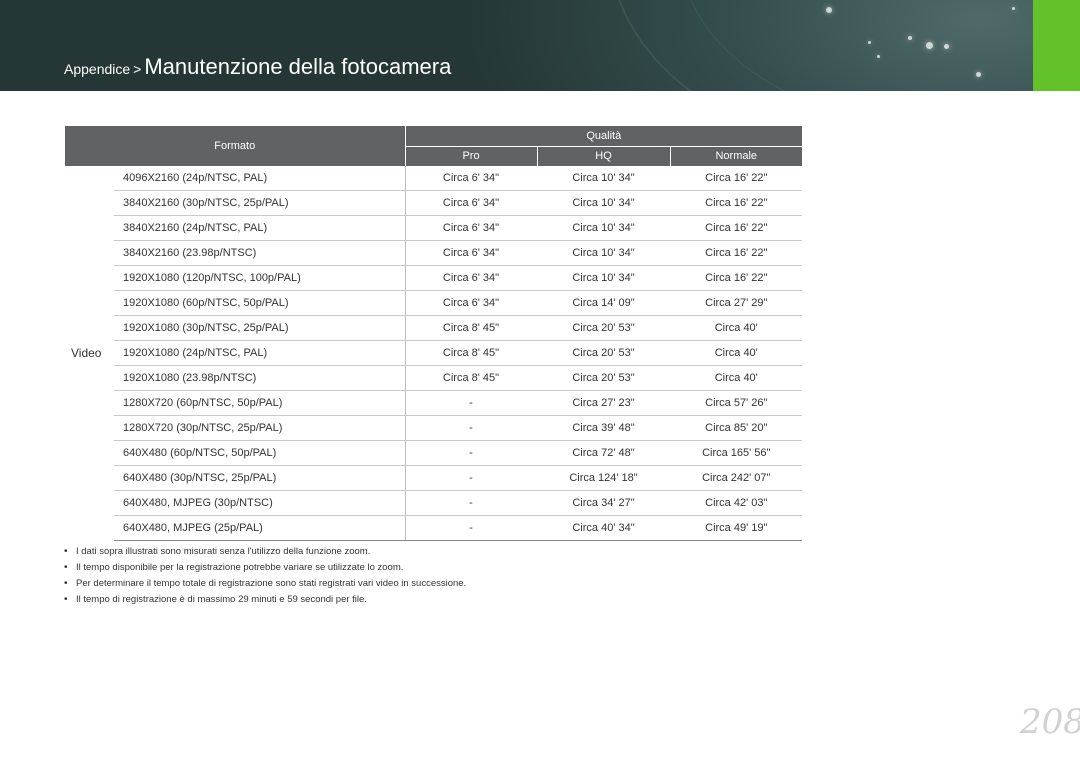 This screenshot has width=1080, height=765. I want to click on page-number: 208, so click(1050, 722).